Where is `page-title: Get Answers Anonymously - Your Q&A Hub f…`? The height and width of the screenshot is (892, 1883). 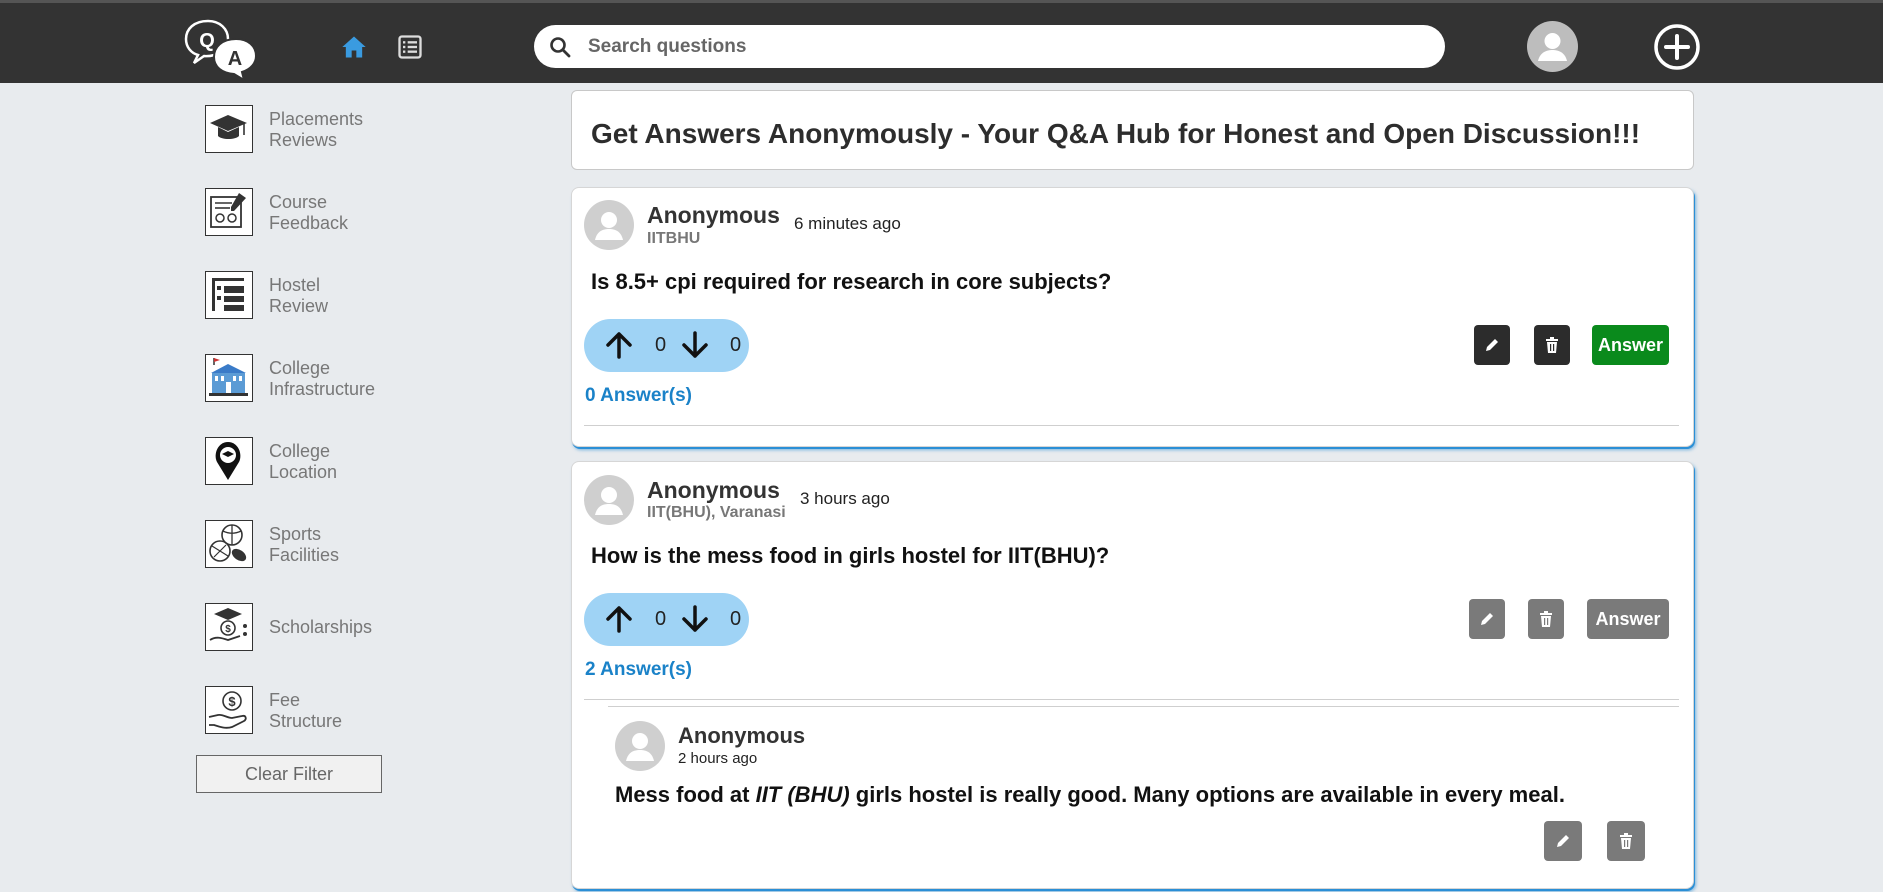
page-title: Get Answers Anonymously - Your Q&A Hub f… is located at coordinates (1116, 133).